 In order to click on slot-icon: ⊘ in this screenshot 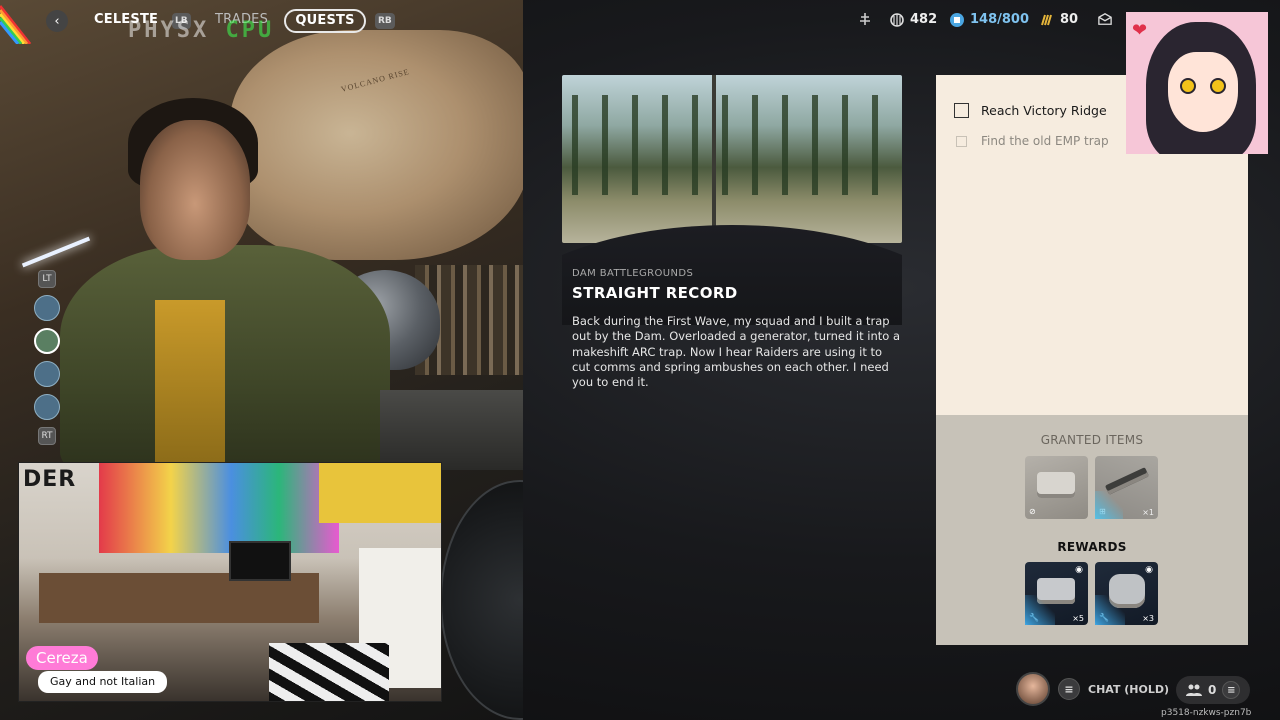, I will do `click(1032, 511)`.